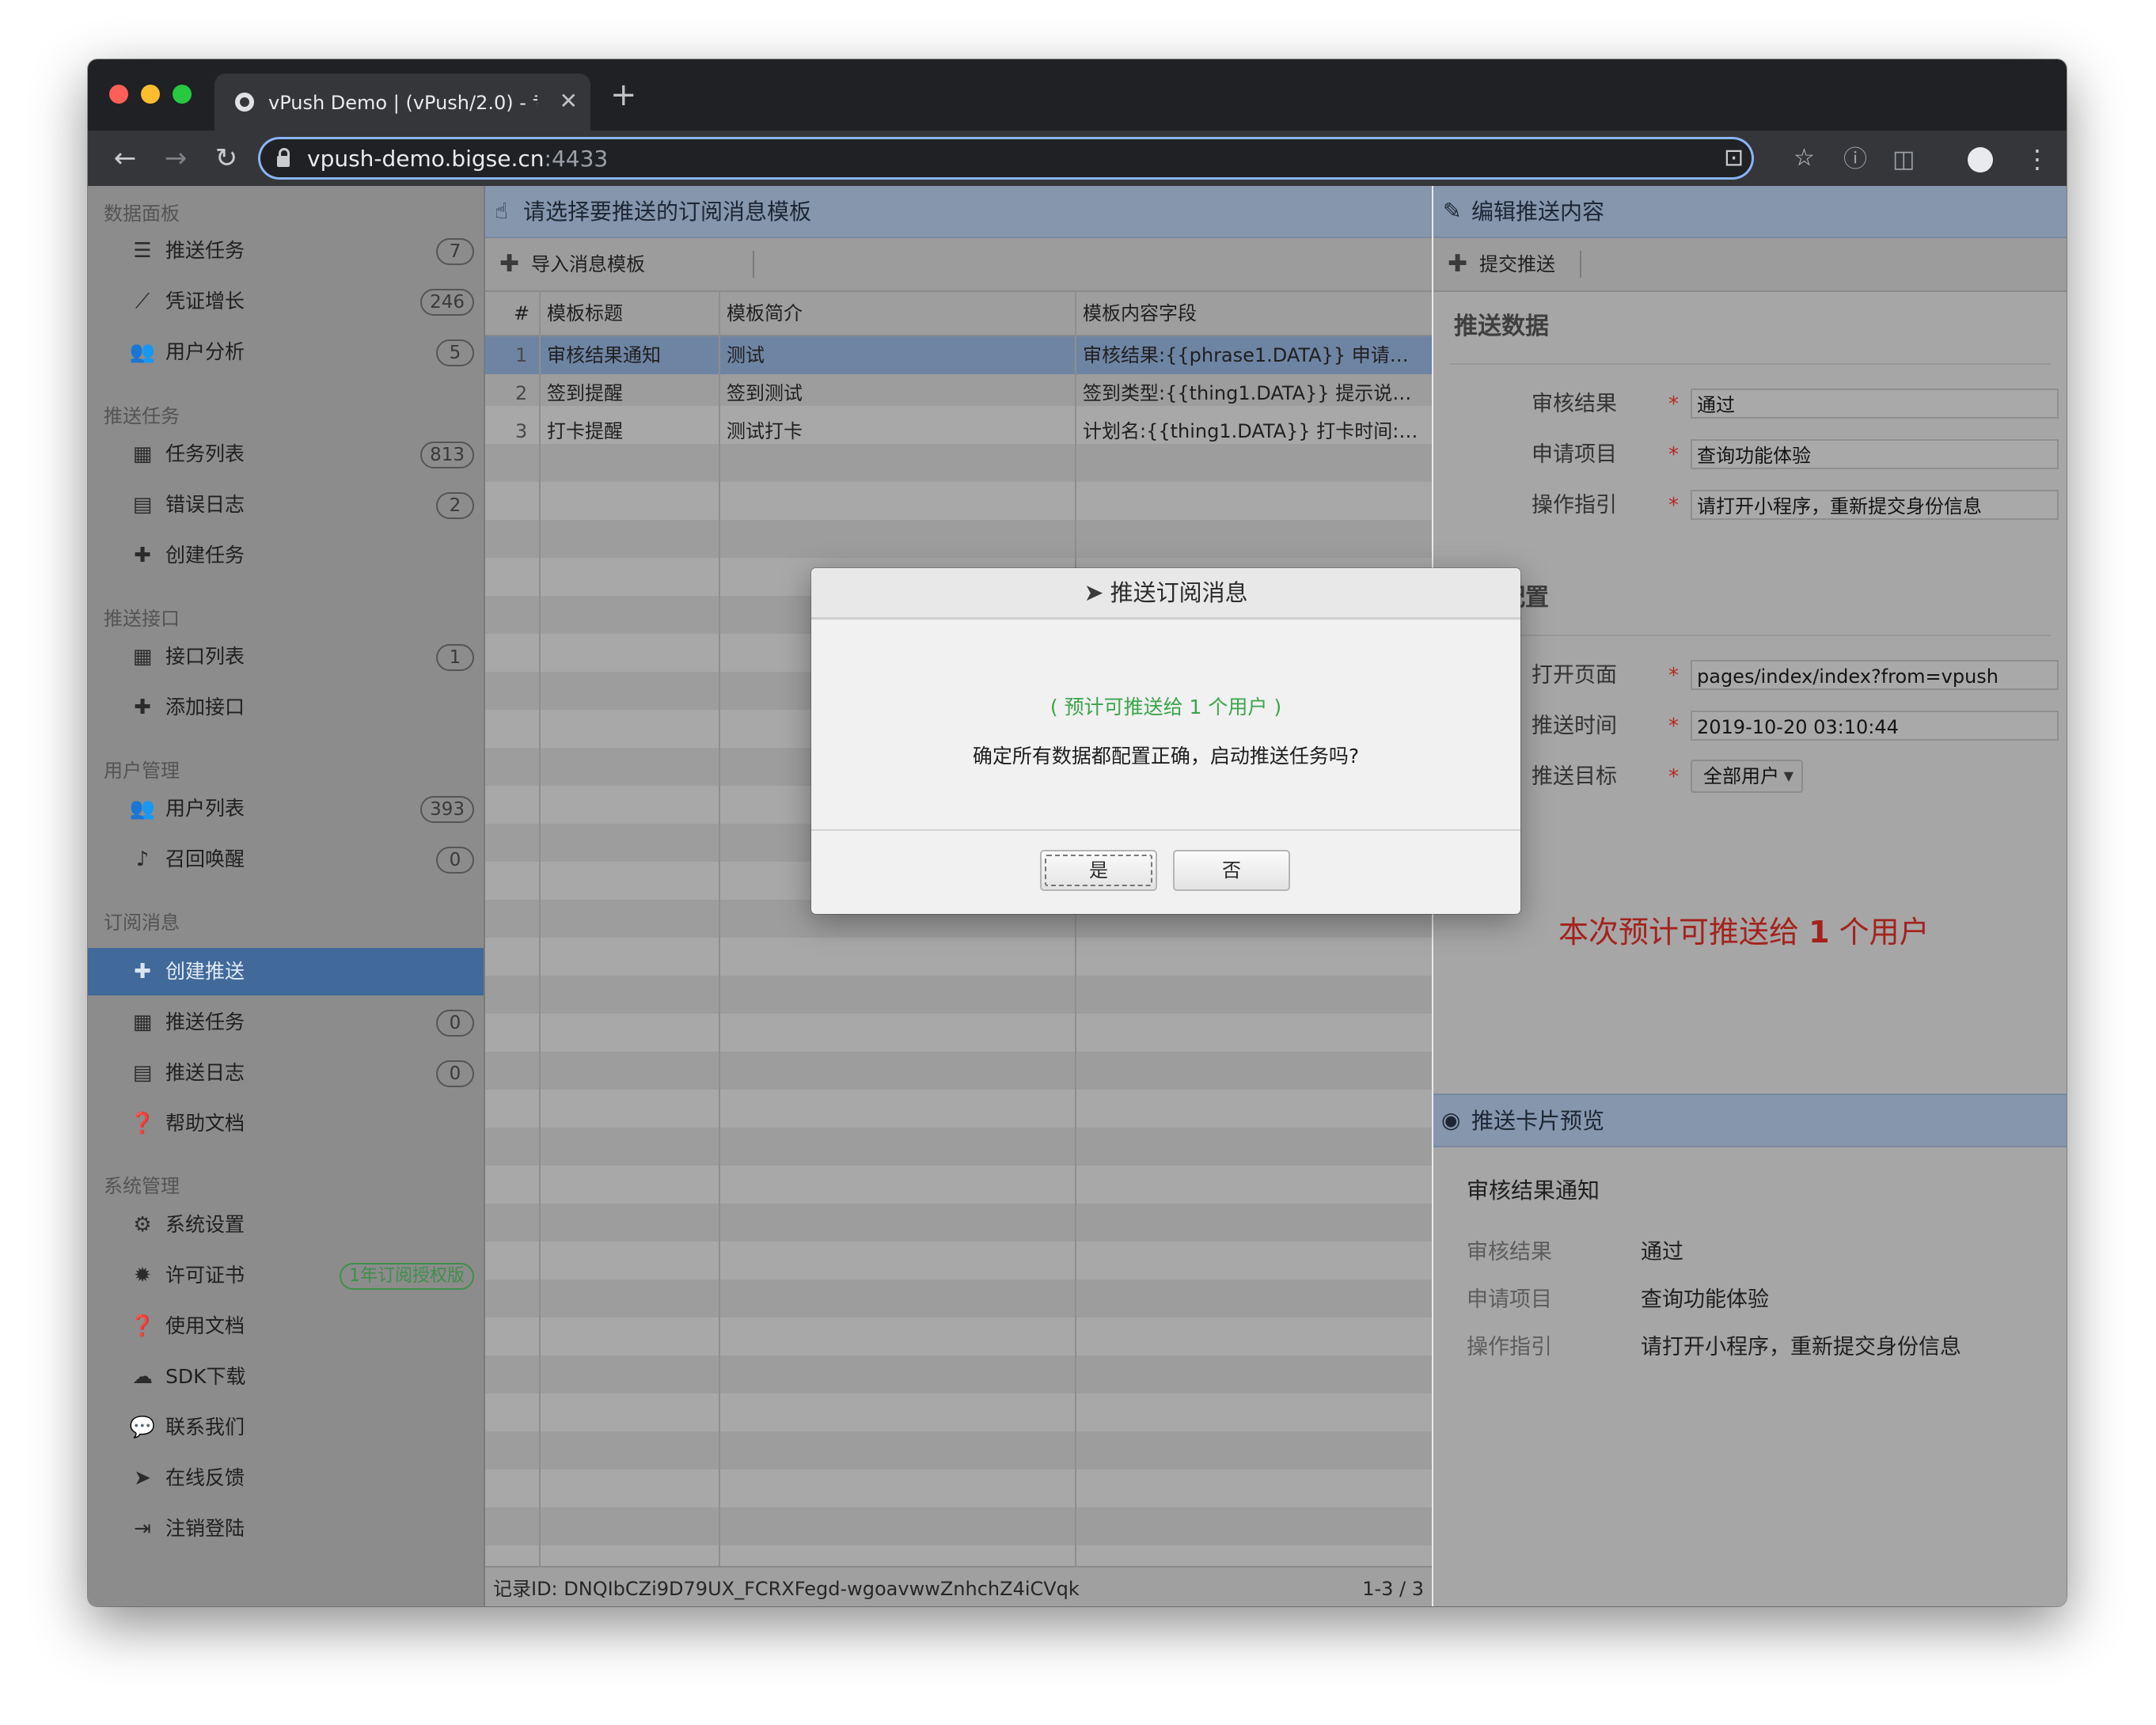 The image size is (2156, 1725). What do you see at coordinates (1875, 454) in the screenshot?
I see `apply-item-input: 查询功能体验` at bounding box center [1875, 454].